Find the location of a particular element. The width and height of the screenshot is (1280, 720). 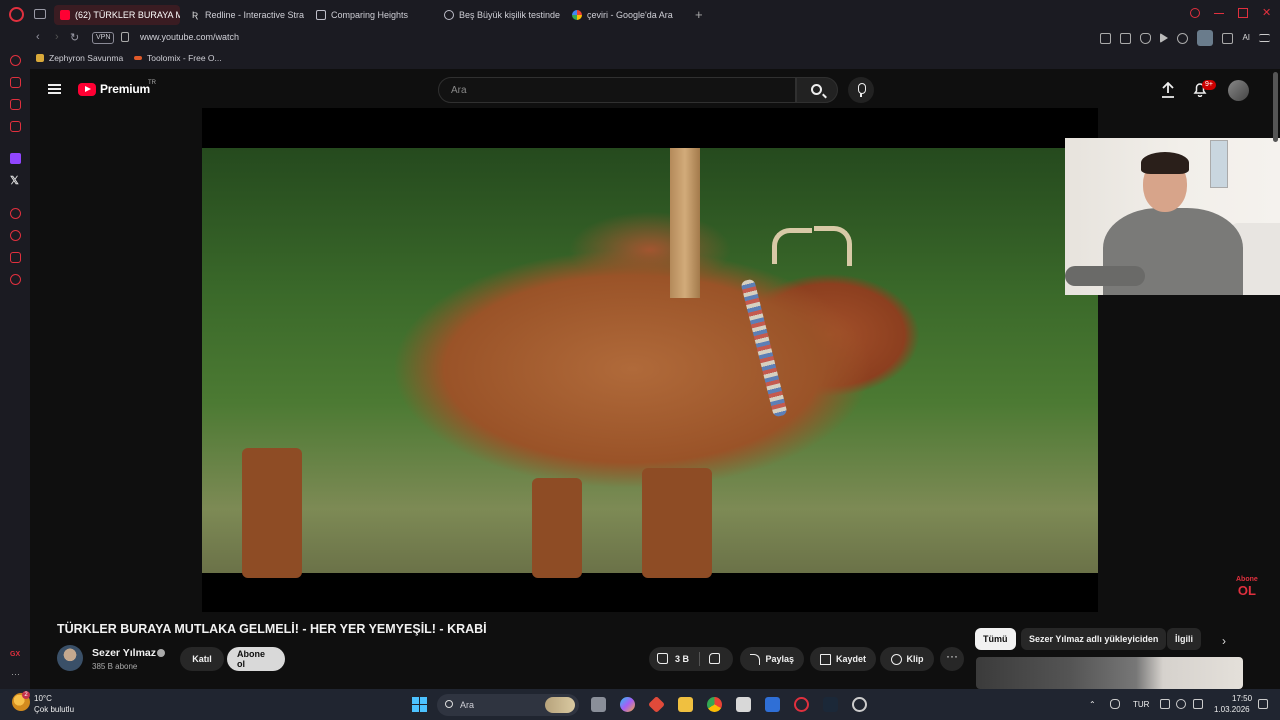

chip-from-uploader: Sezer Yılmaz adlı yükleyiciden is located at coordinates (1094, 639).